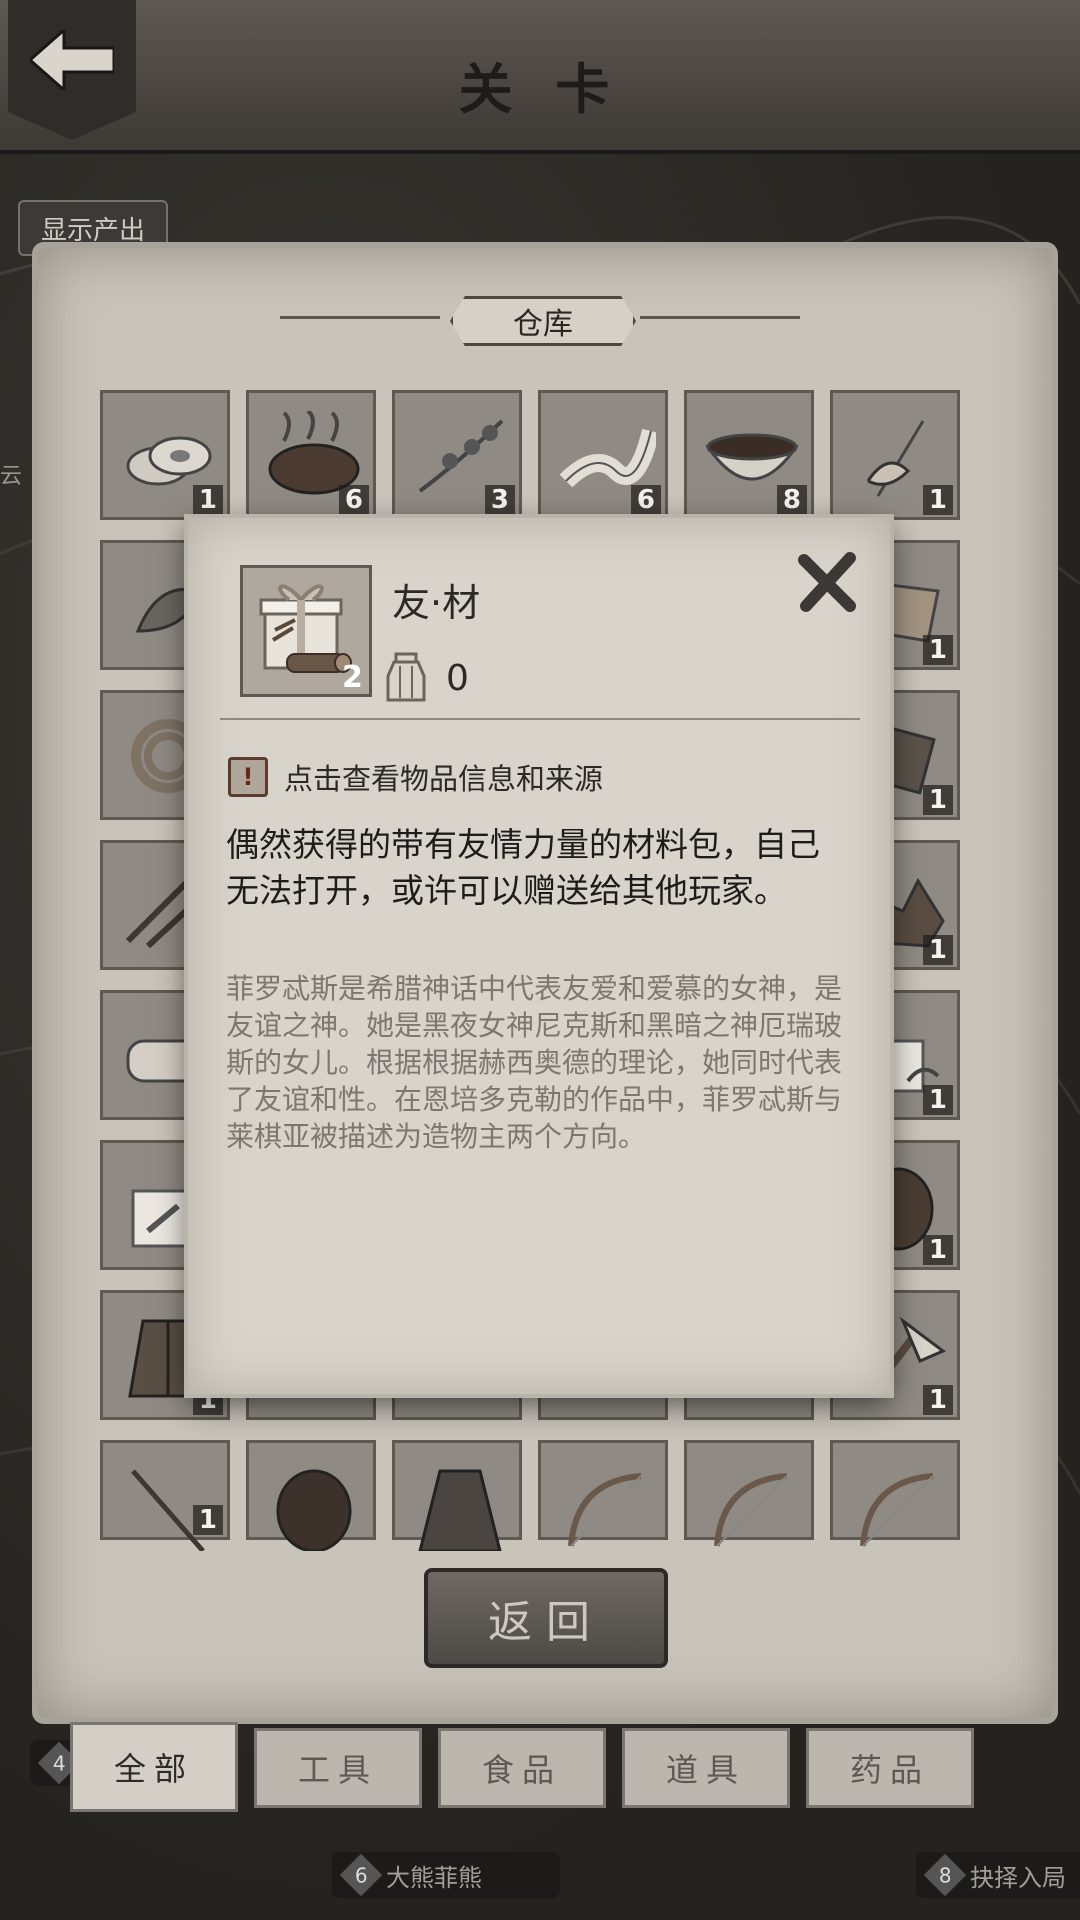  I want to click on hint-text: 点击查看物品信息和来源, so click(444, 779).